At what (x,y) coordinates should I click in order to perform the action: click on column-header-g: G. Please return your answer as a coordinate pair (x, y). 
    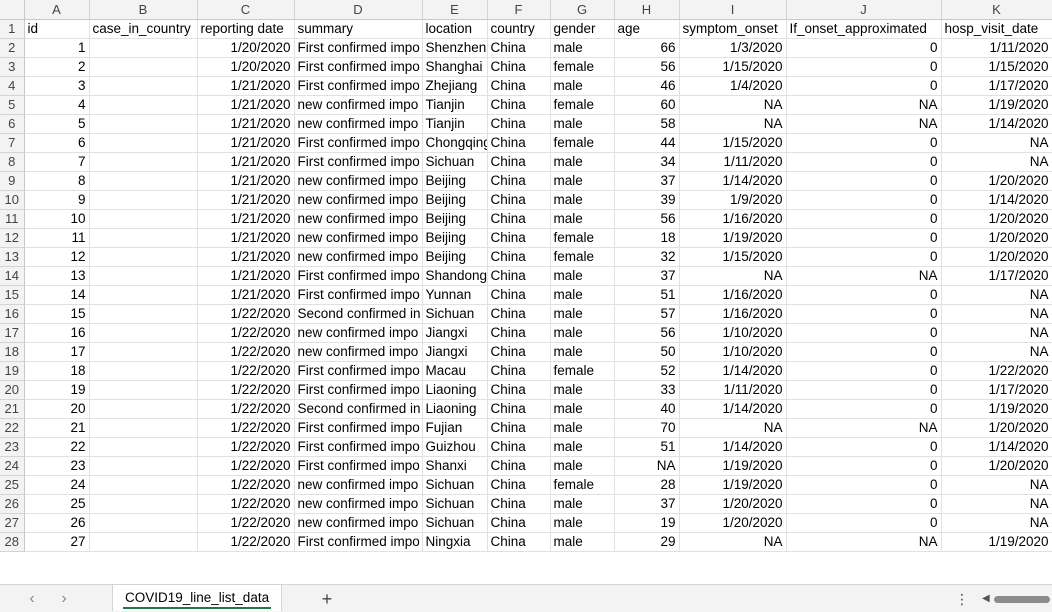
    Looking at the image, I should click on (582, 10).